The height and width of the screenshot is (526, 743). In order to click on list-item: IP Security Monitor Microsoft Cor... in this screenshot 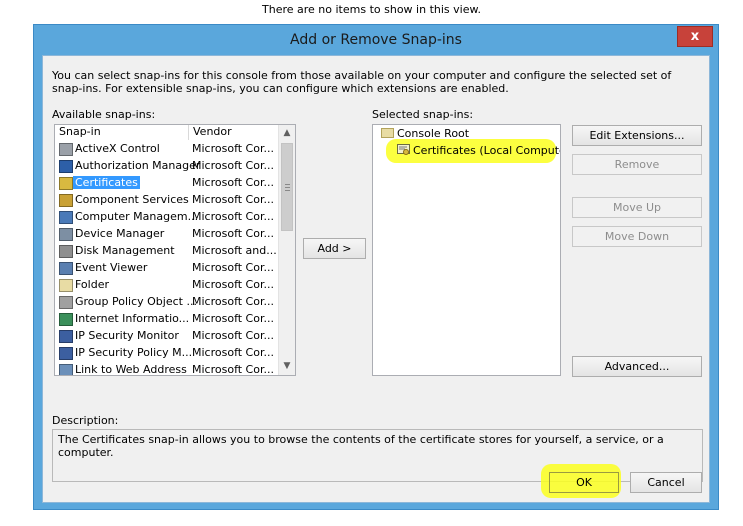, I will do `click(170, 336)`.